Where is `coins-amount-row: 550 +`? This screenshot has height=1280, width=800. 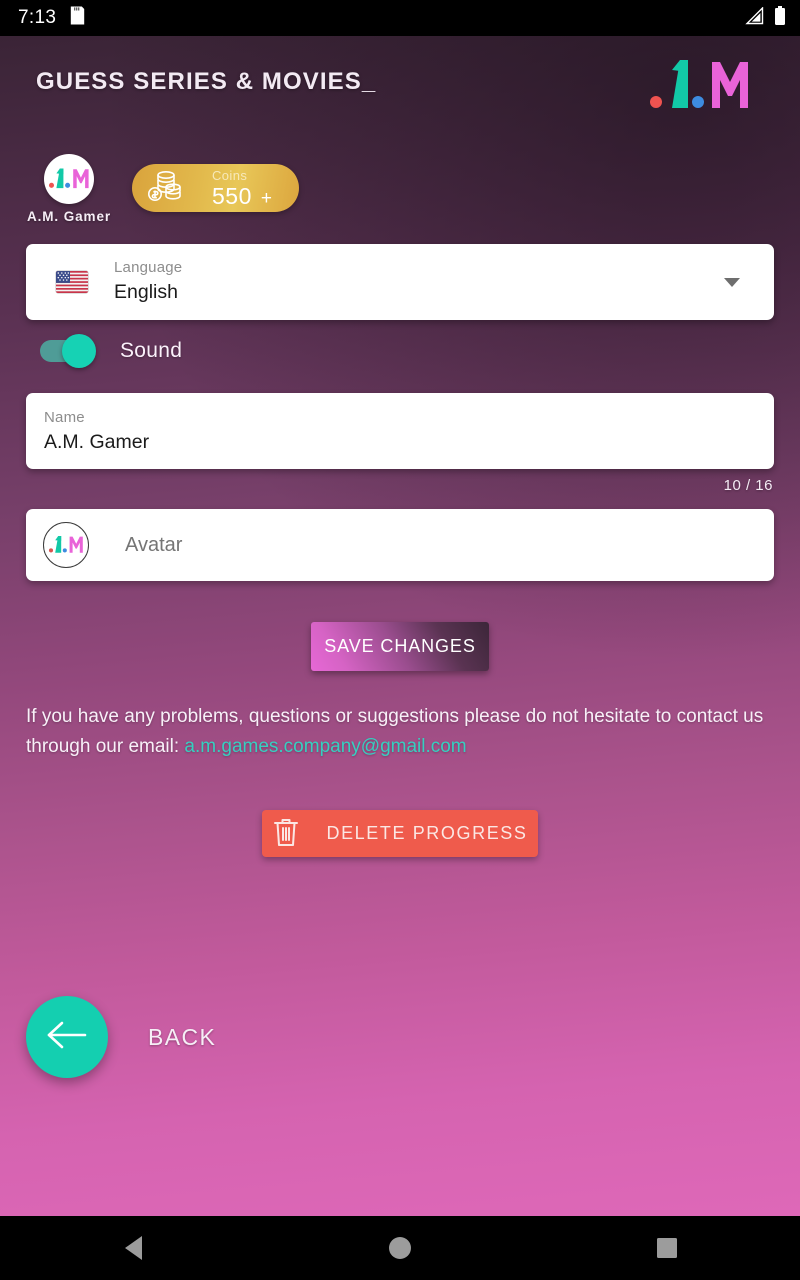 coins-amount-row: 550 + is located at coordinates (242, 195).